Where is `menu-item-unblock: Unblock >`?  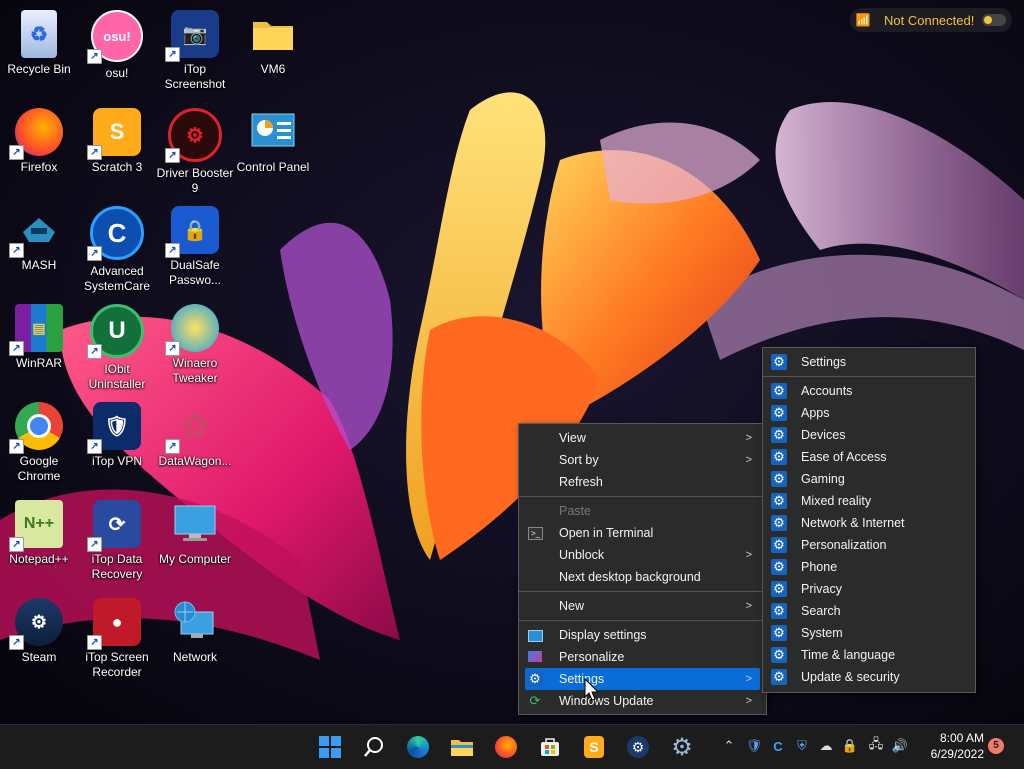
menu-item-unblock: Unblock > is located at coordinates (642, 555).